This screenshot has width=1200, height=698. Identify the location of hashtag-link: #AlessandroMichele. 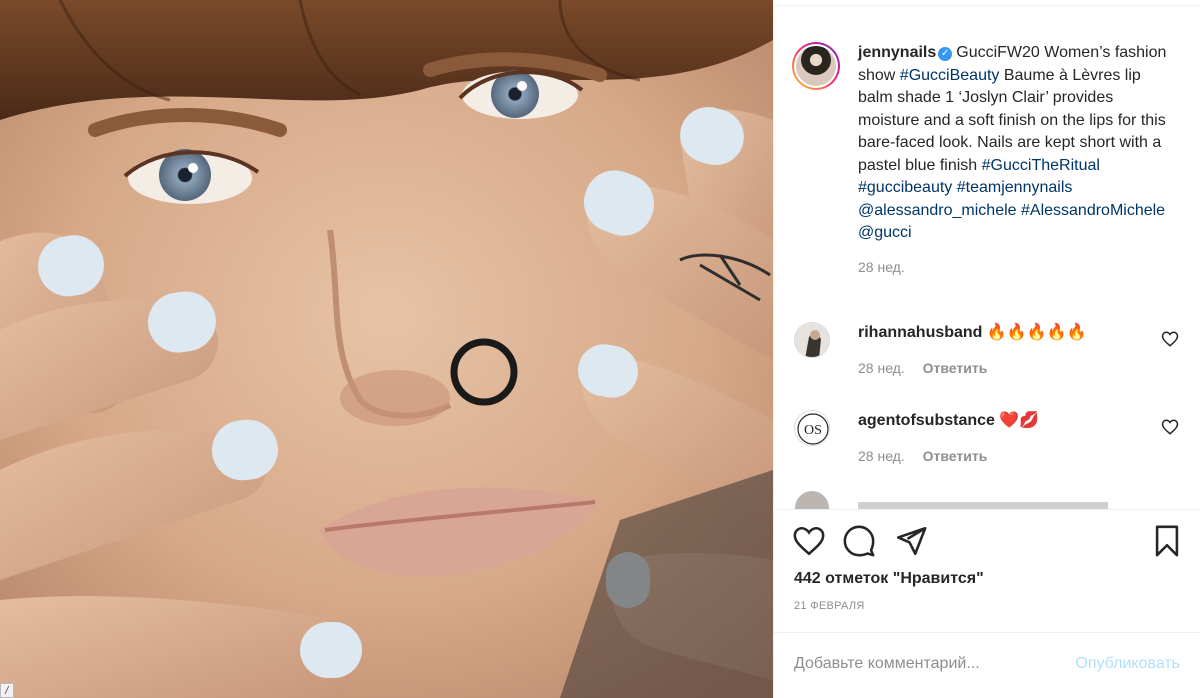
(1093, 210).